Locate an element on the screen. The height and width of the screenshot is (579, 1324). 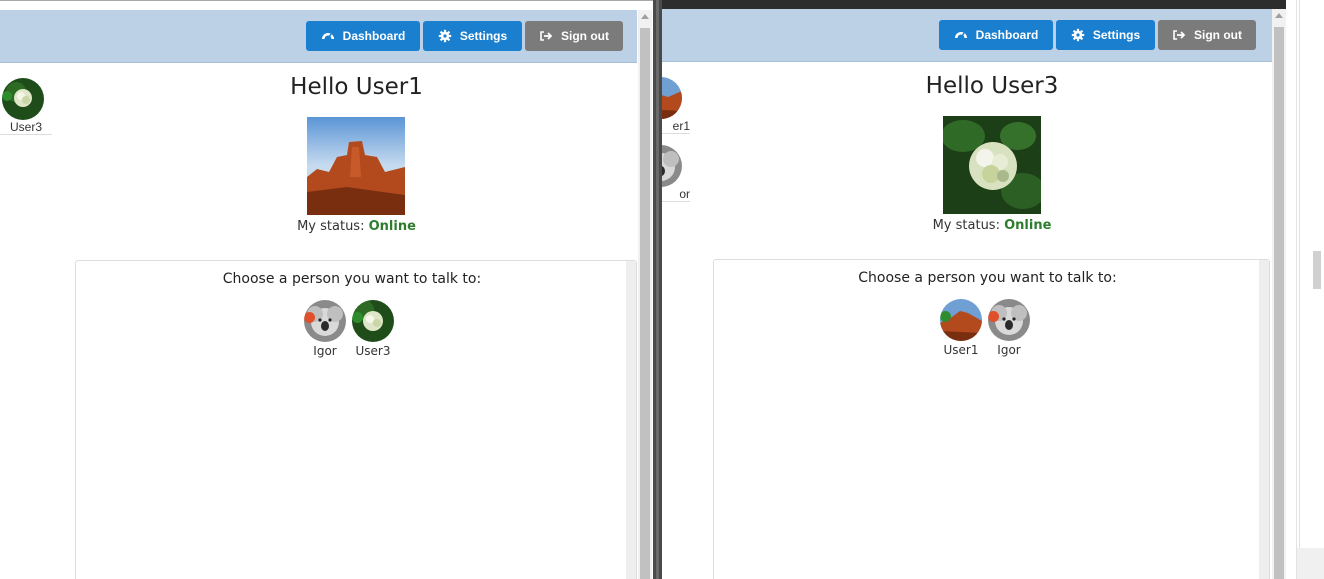
contact-user3: User3 is located at coordinates (373, 329).